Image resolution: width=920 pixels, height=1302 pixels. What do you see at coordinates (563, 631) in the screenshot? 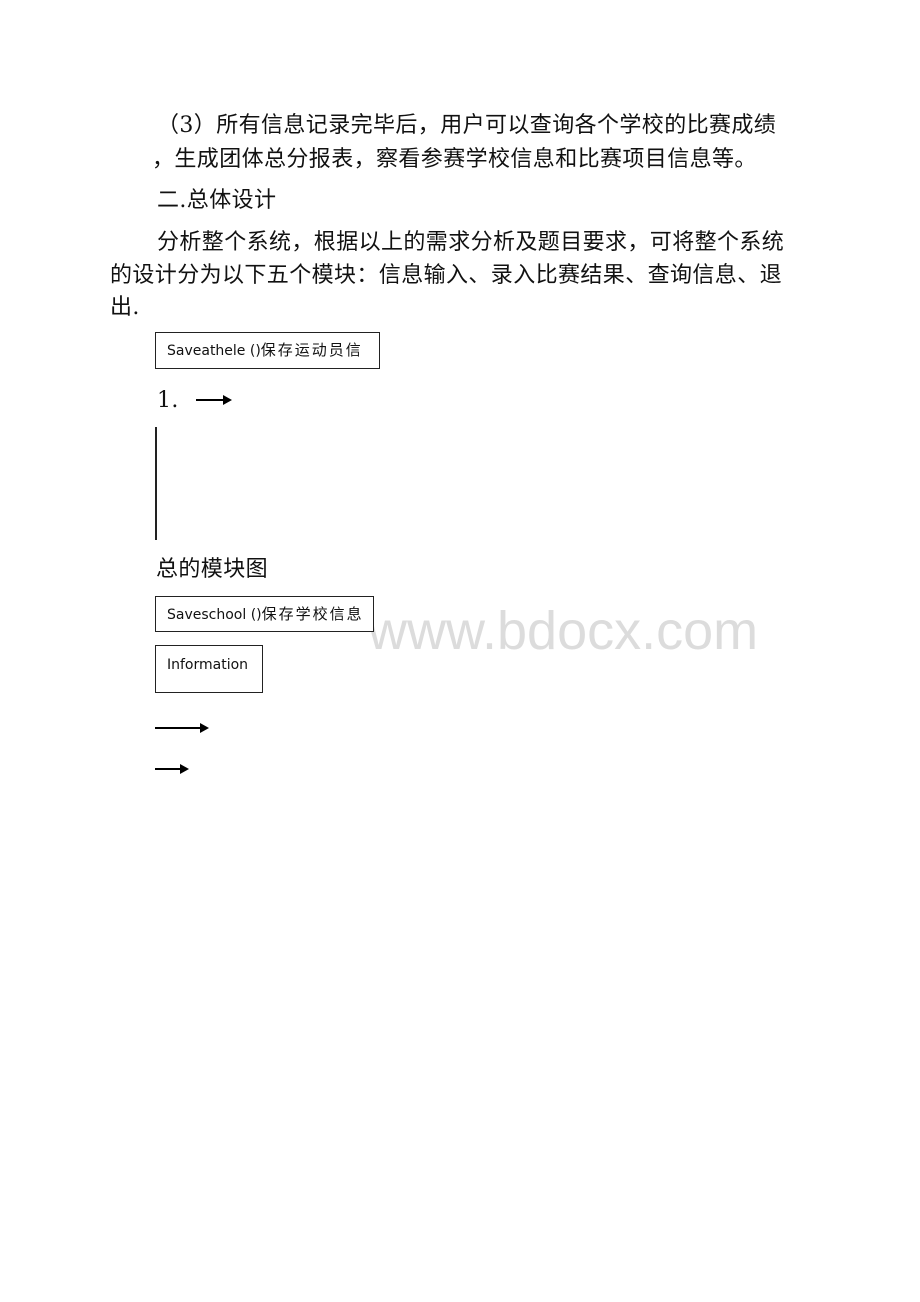
I see `watermark: www.bdocx.com` at bounding box center [563, 631].